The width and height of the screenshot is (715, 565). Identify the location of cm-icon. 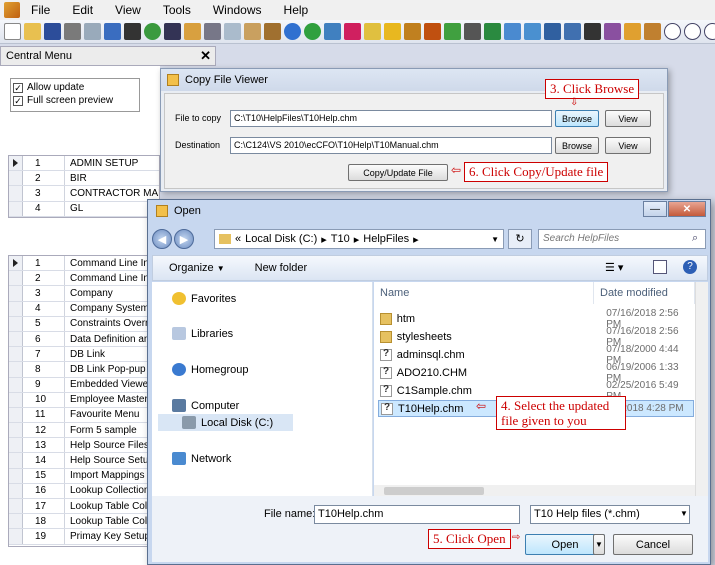
(352, 31).